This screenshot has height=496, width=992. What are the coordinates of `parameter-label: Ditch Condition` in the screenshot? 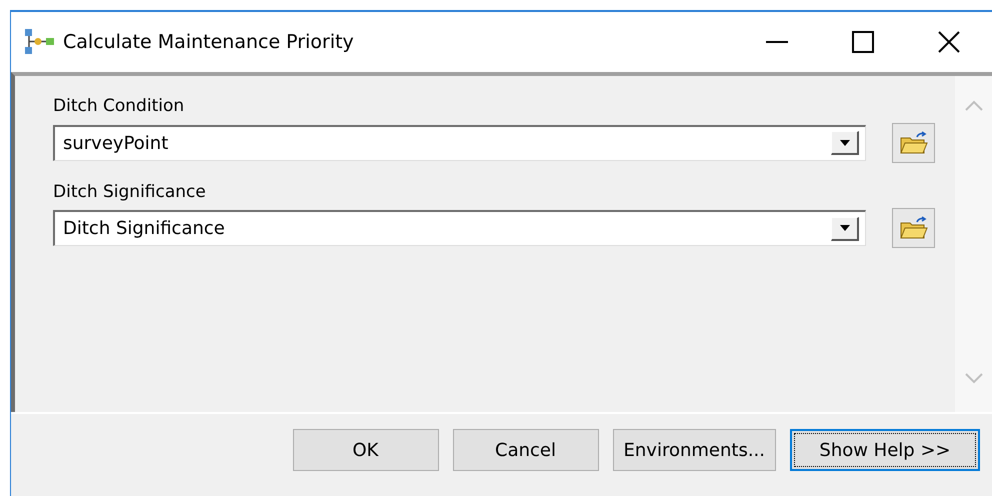 It's located at (118, 106).